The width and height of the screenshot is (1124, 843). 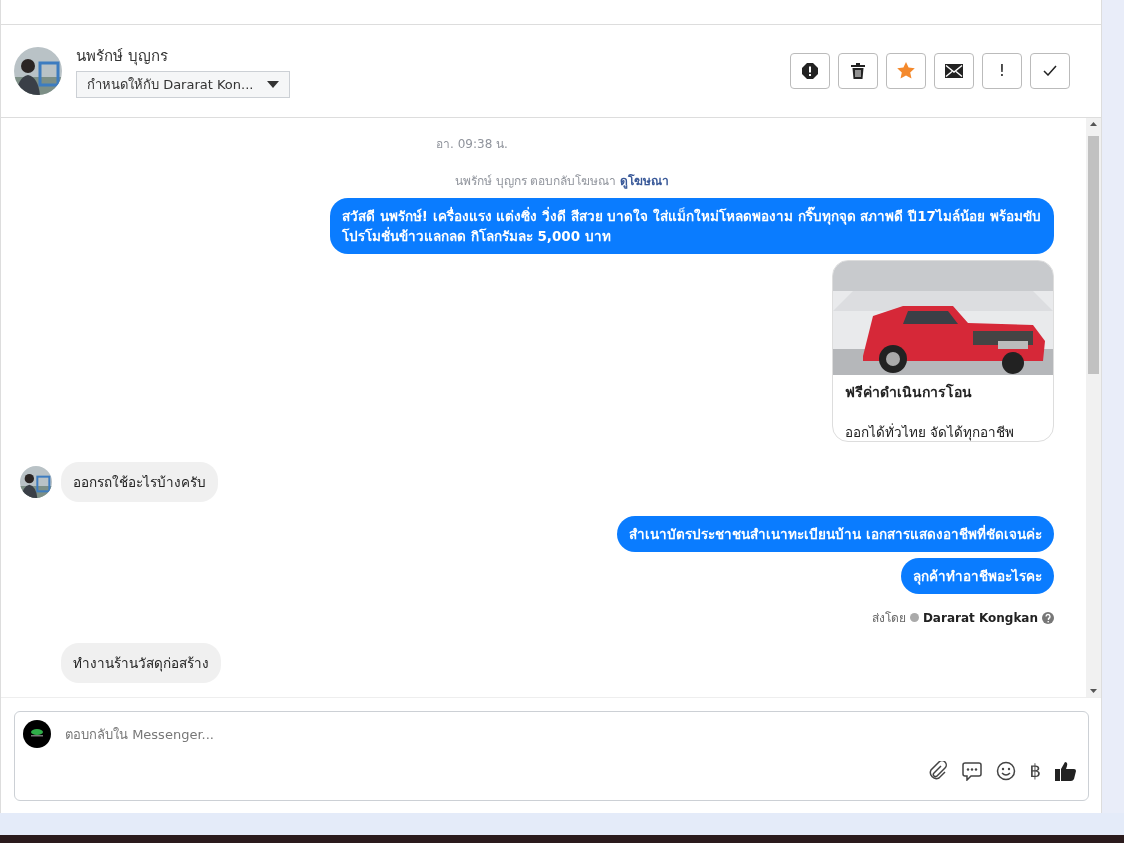 I want to click on speech-bubble-icon, so click(x=971, y=770).